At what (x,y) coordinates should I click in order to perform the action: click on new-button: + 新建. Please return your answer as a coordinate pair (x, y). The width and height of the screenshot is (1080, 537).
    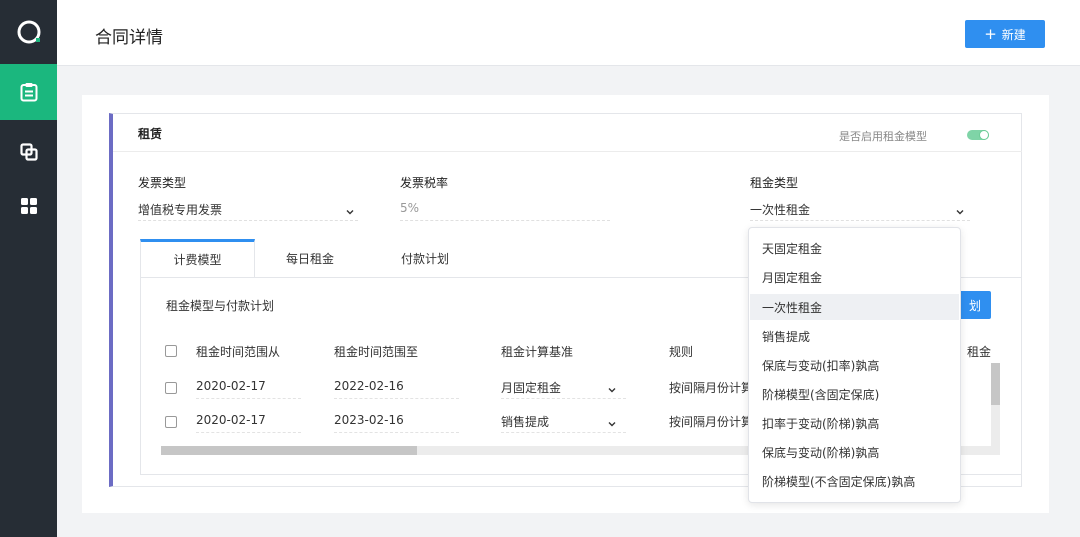
    Looking at the image, I should click on (1005, 34).